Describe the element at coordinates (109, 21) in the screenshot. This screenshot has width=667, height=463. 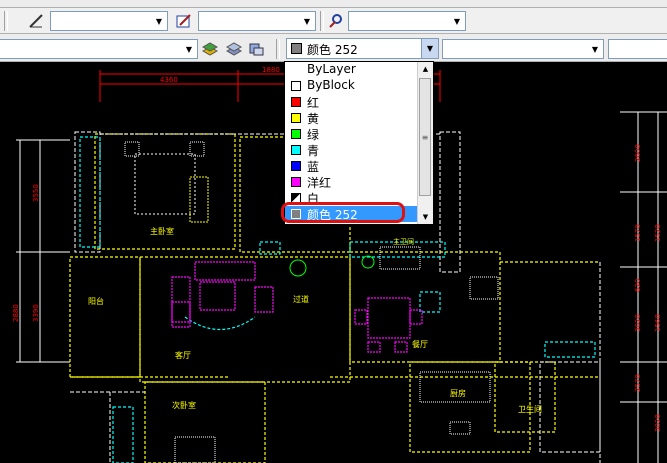
I see `dimension-style-combo: ▼` at that location.